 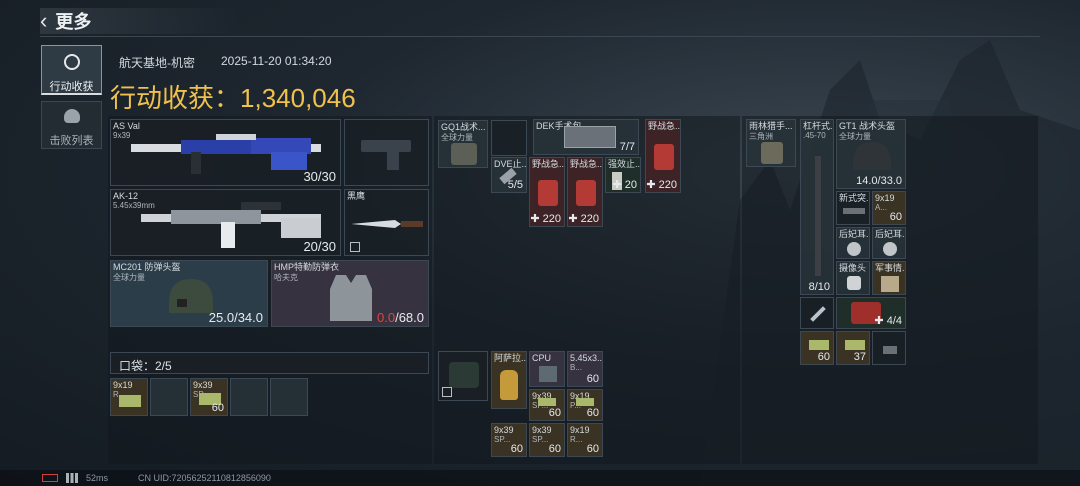 I want to click on item-slot: ✚ 4/4, so click(x=871, y=313).